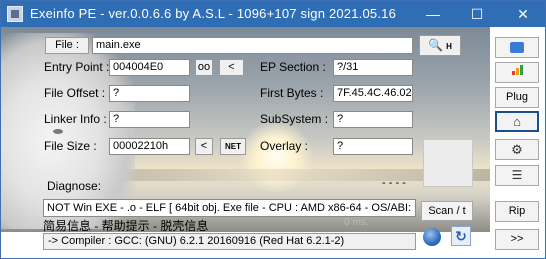 The width and height of the screenshot is (546, 259). Describe the element at coordinates (373, 146) in the screenshot. I see `overlay-field: ?` at that location.